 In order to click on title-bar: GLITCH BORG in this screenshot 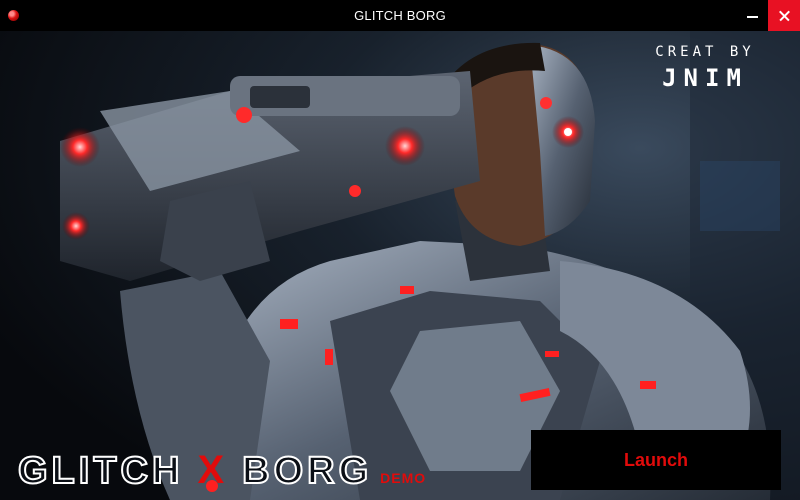, I will do `click(400, 15)`.